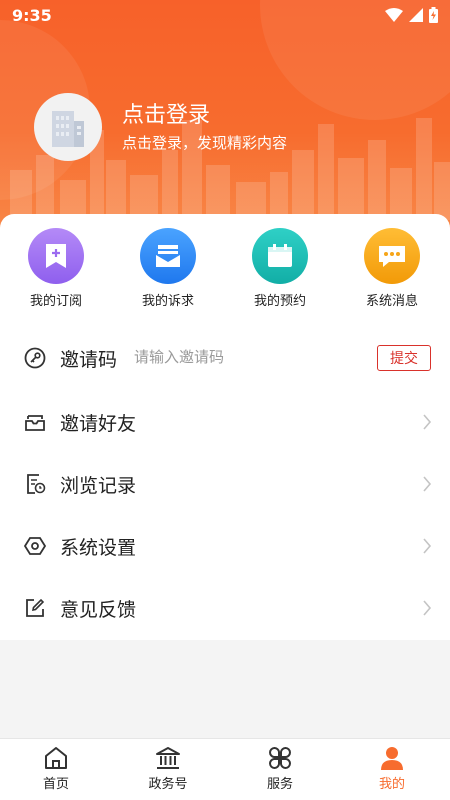 This screenshot has height=800, width=450. What do you see at coordinates (98, 424) in the screenshot?
I see `menu-item-label: 邀请好友` at bounding box center [98, 424].